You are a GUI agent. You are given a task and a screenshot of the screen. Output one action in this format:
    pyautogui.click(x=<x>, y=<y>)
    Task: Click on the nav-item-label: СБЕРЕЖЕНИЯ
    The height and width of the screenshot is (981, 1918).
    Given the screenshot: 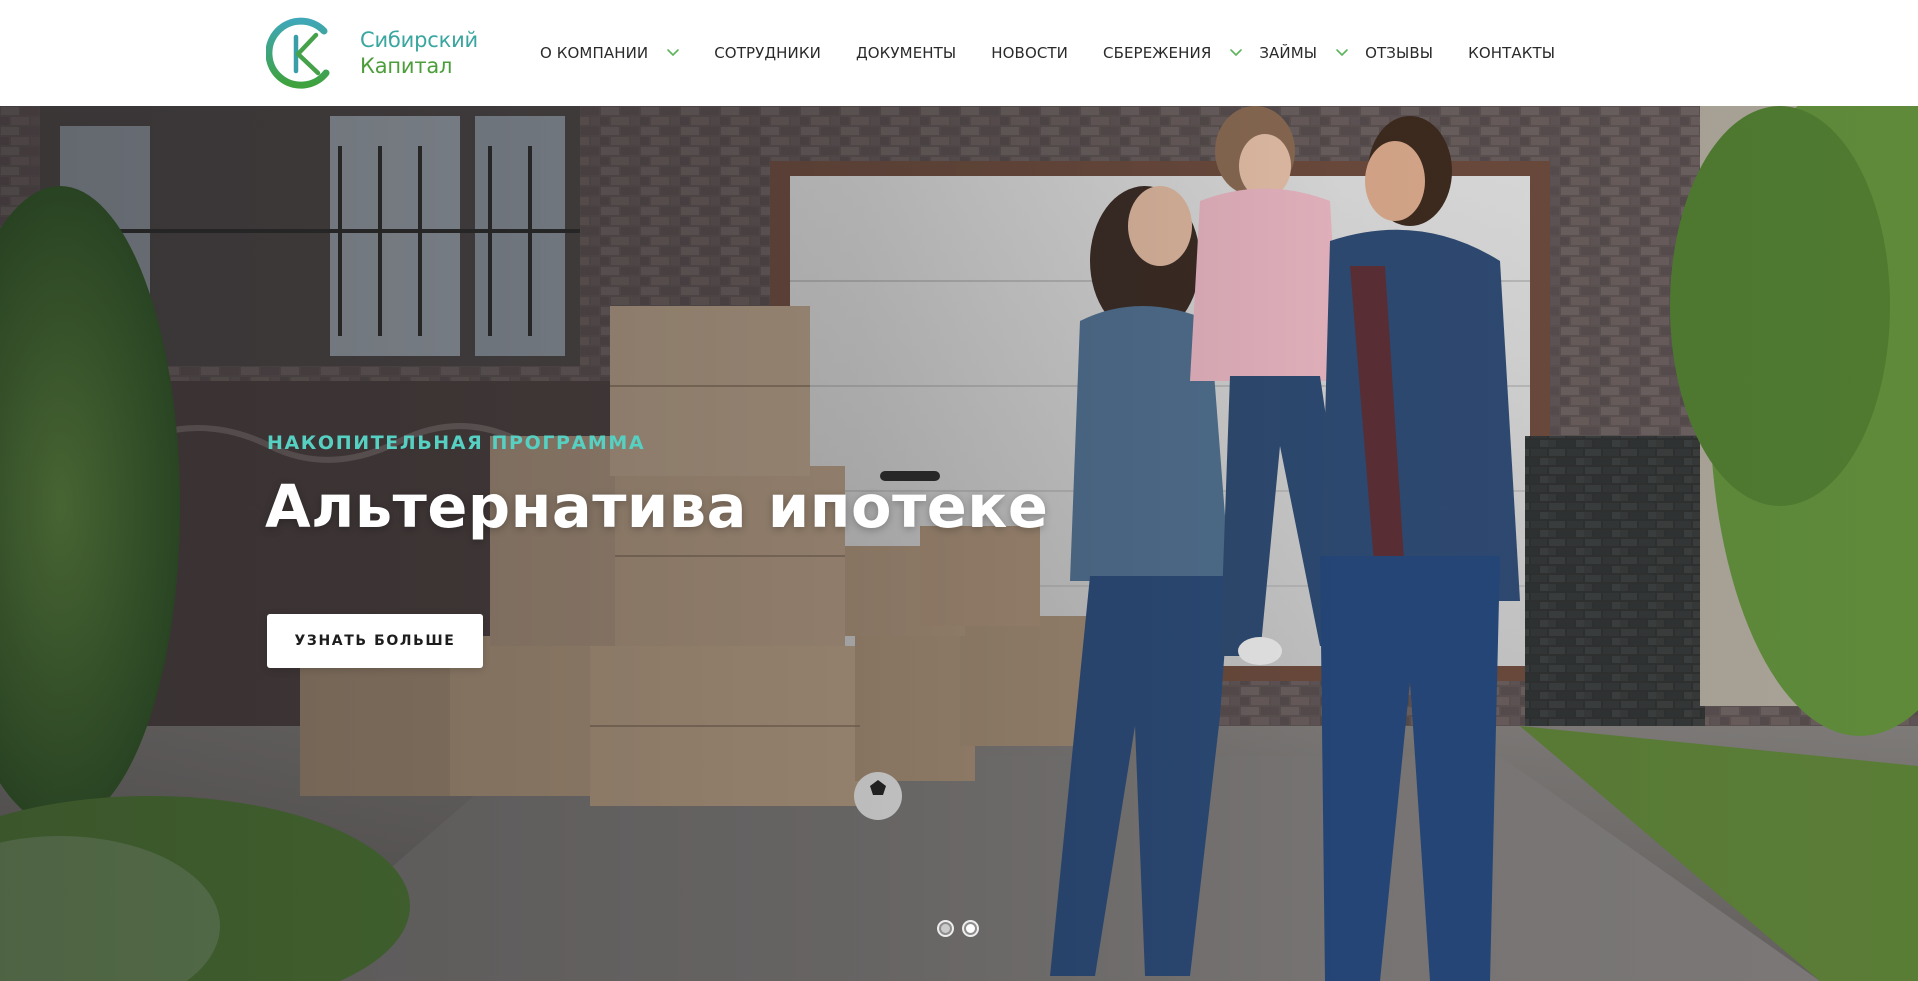 What is the action you would take?
    pyautogui.click(x=1157, y=53)
    